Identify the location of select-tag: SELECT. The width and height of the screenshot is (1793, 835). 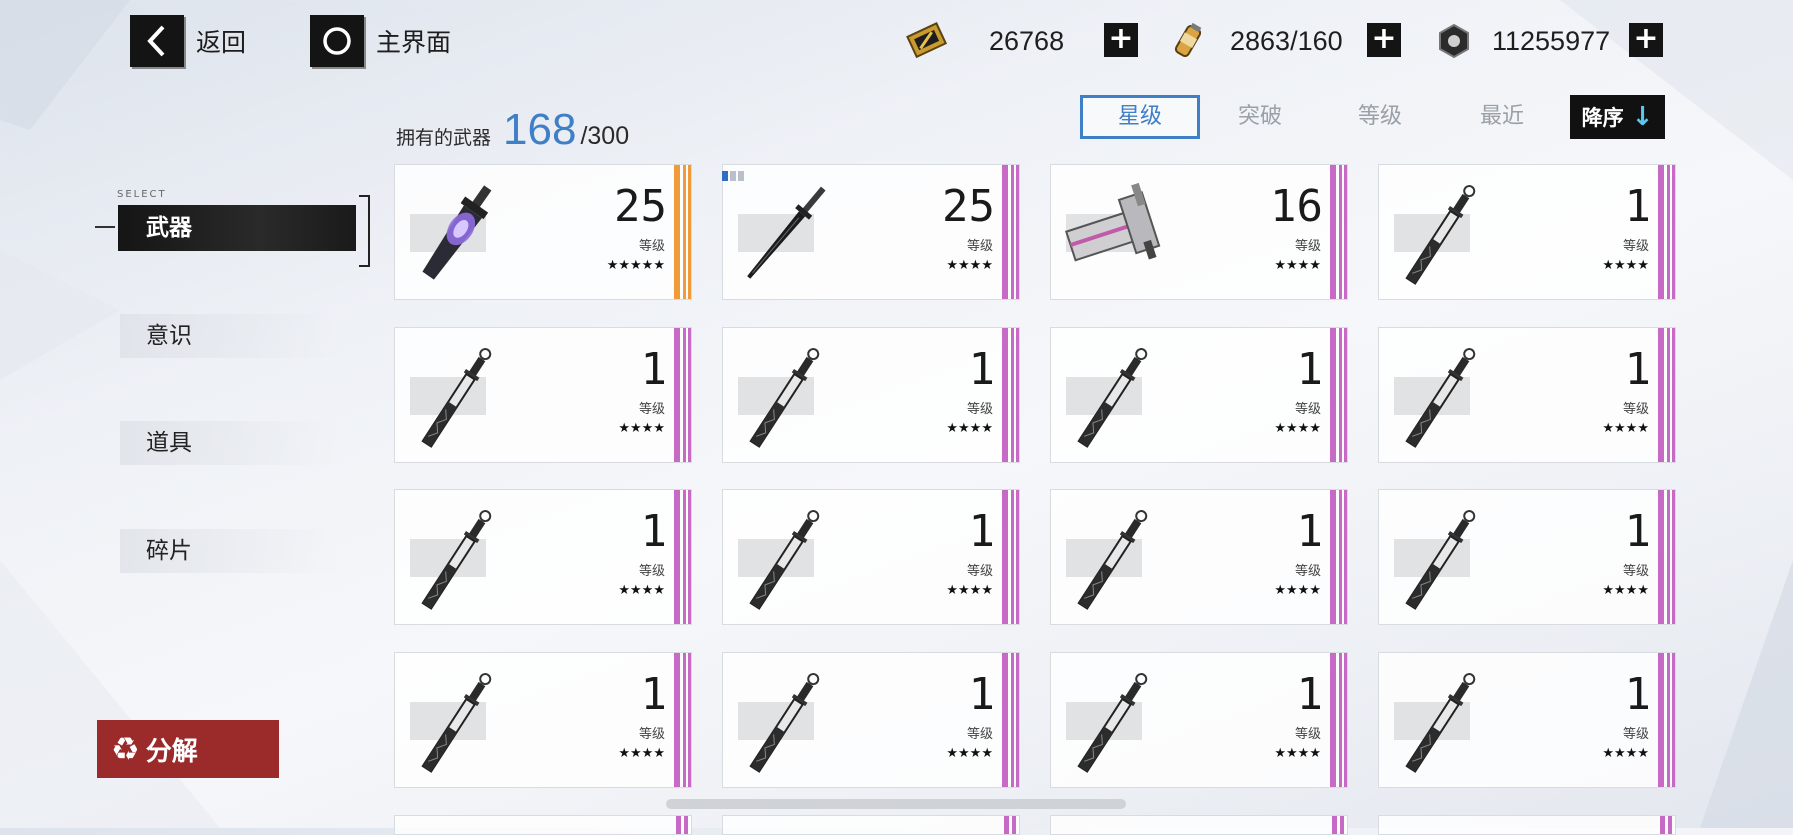
(142, 194).